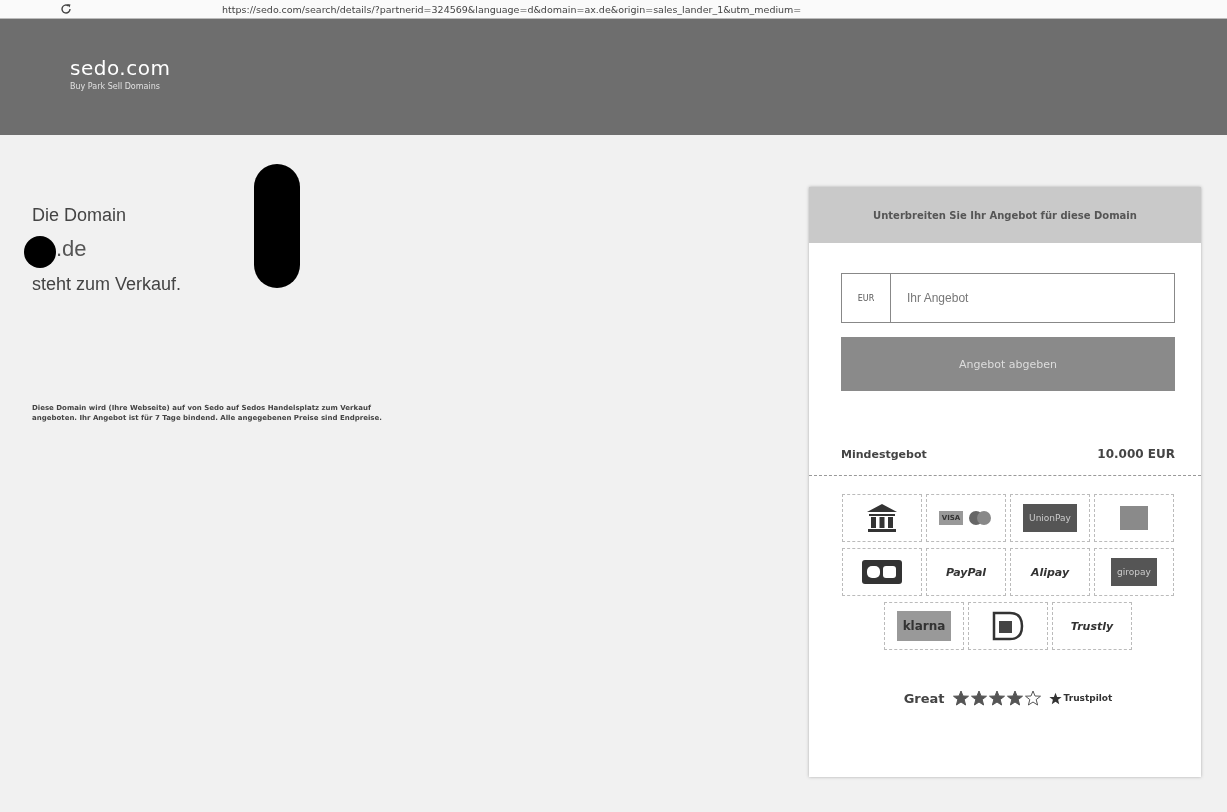 The height and width of the screenshot is (812, 1227). What do you see at coordinates (66, 9) in the screenshot?
I see `reload-icon` at bounding box center [66, 9].